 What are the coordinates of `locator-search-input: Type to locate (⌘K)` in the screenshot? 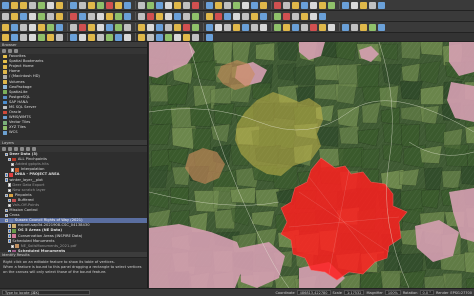 It's located at (46, 292).